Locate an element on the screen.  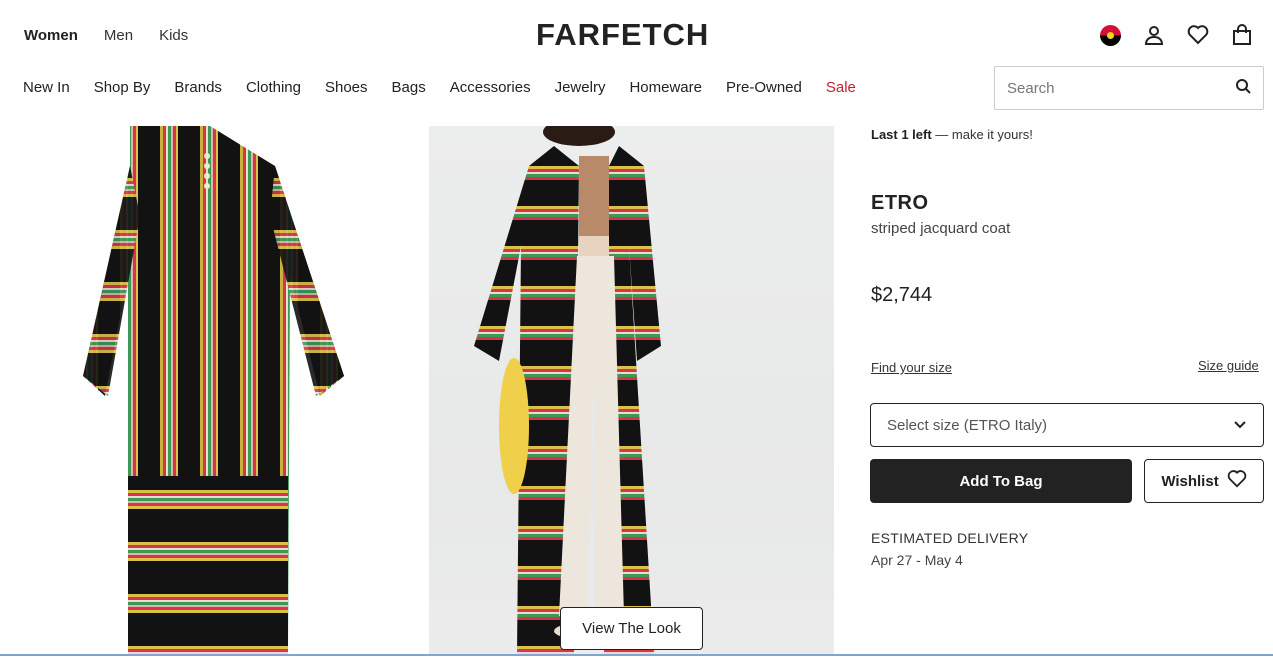
nav-pre-owned: Pre-Owned is located at coordinates (764, 87).